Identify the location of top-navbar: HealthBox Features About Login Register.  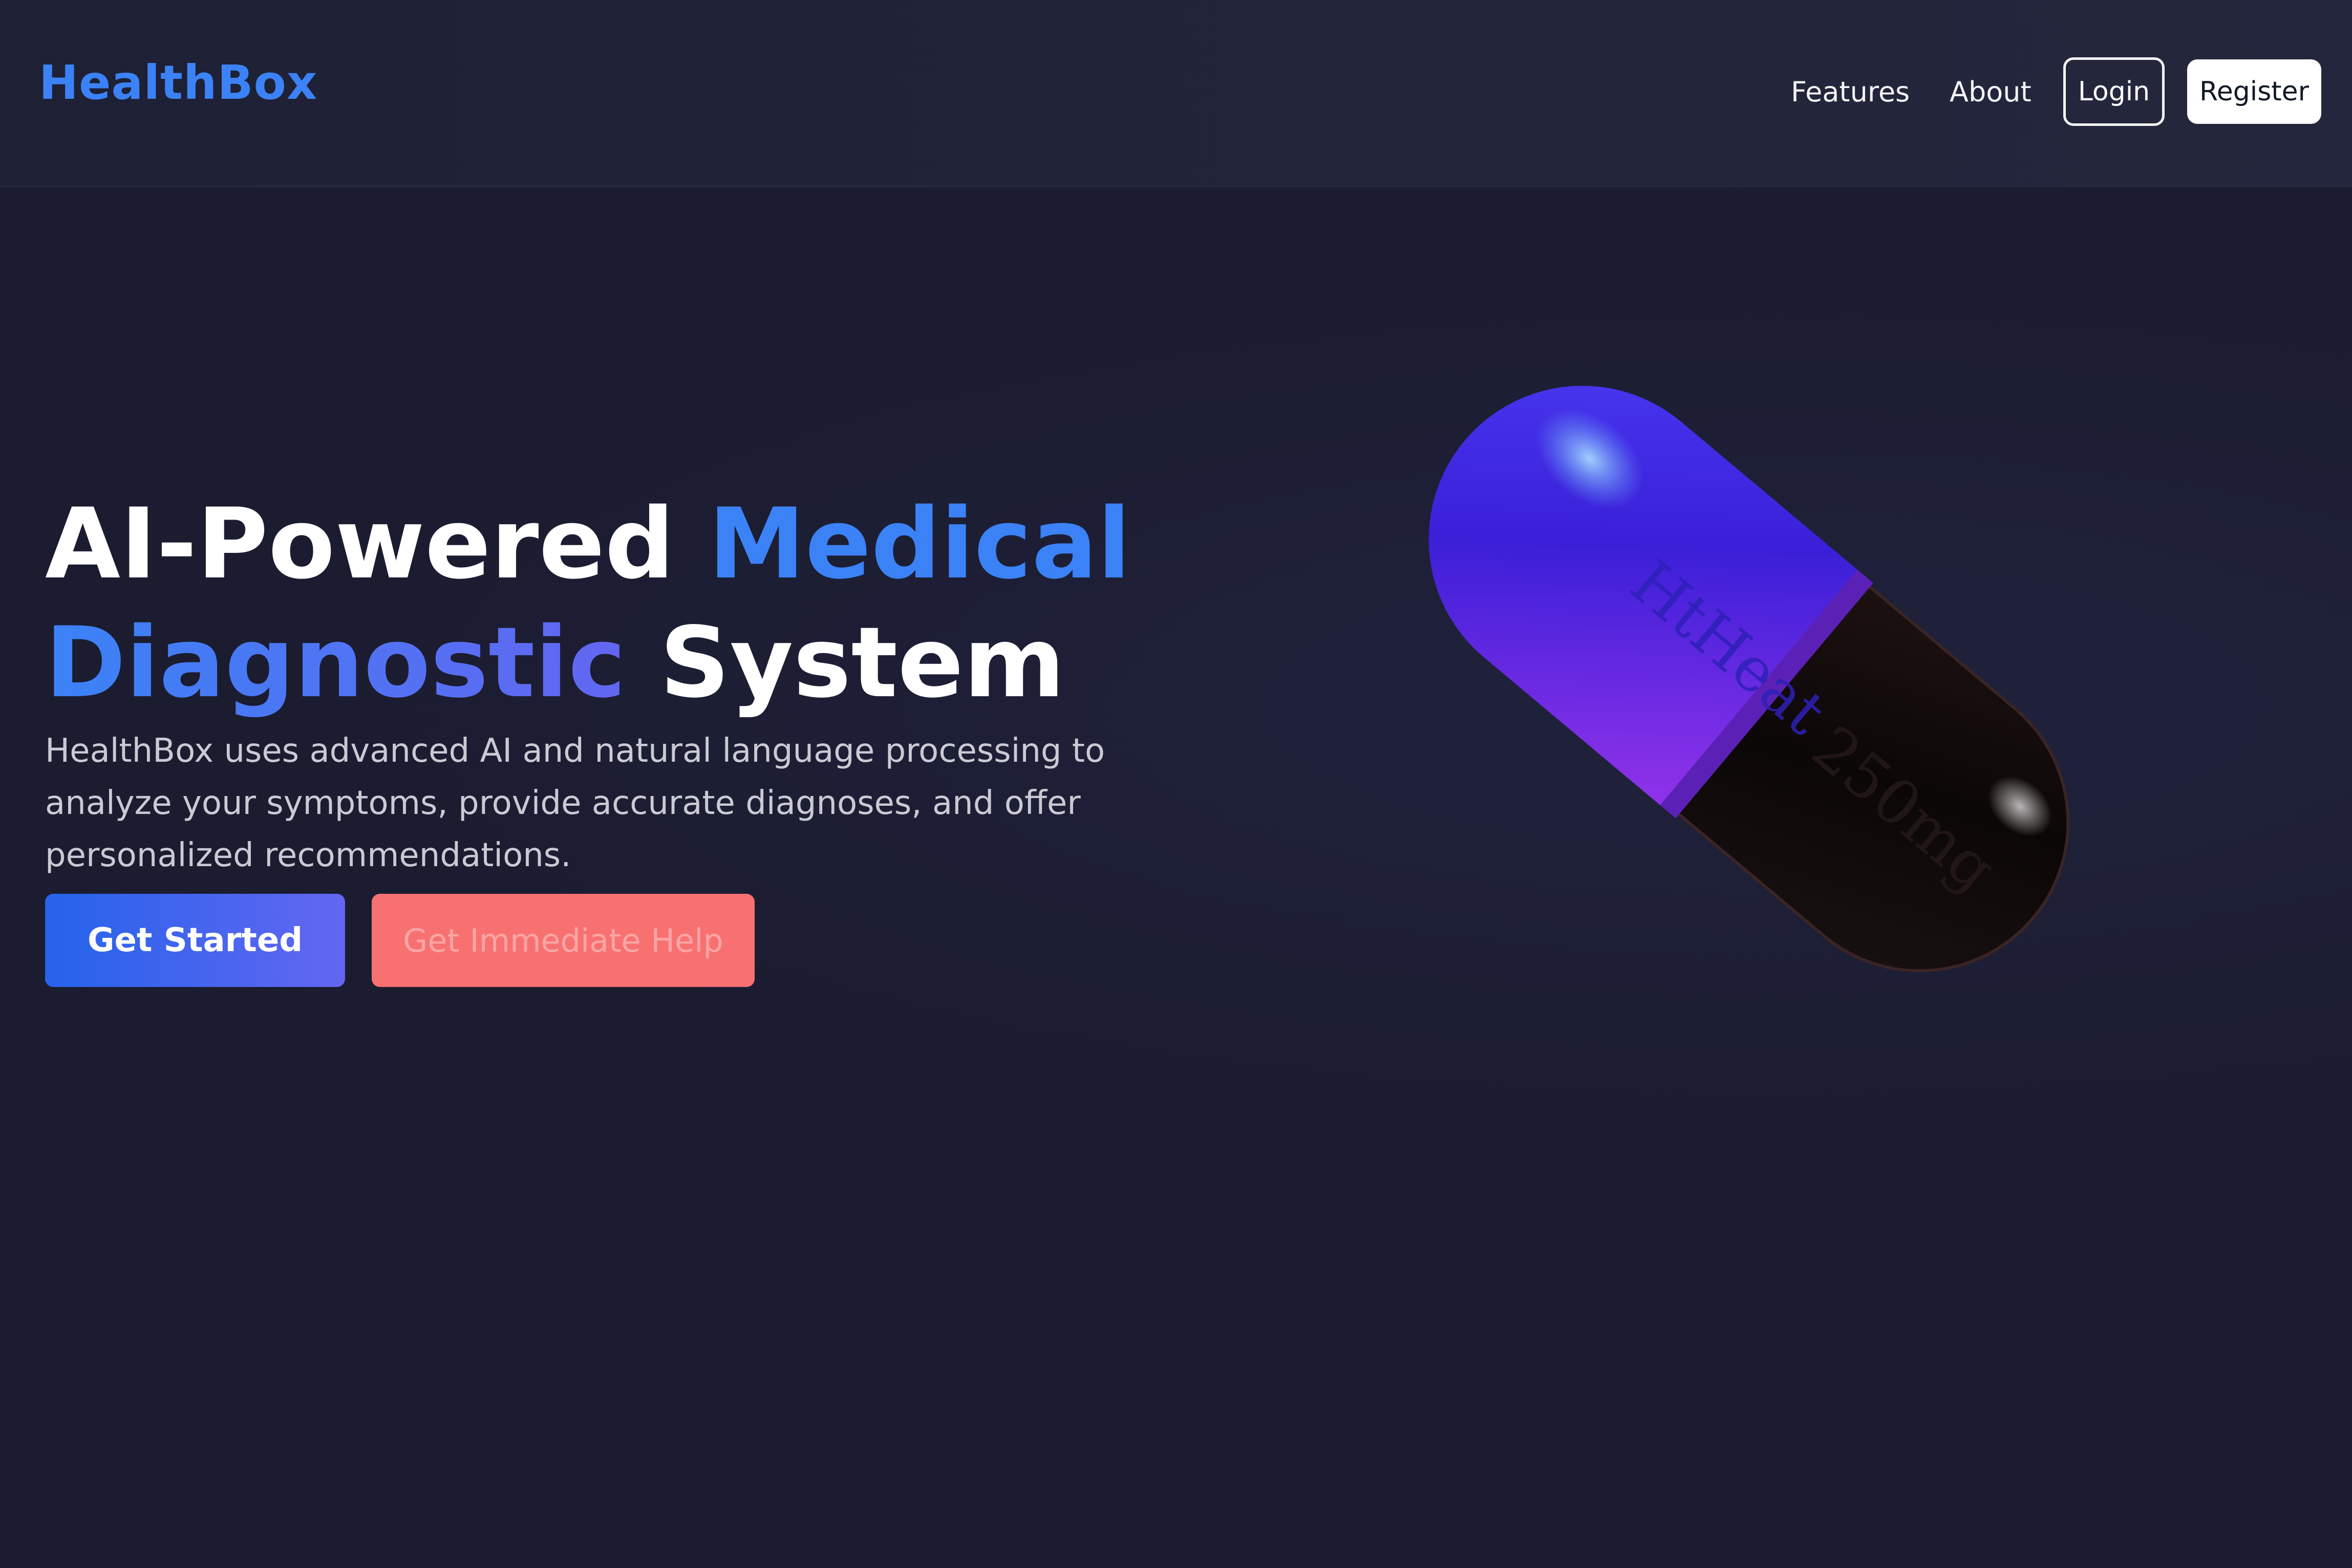
(1176, 93).